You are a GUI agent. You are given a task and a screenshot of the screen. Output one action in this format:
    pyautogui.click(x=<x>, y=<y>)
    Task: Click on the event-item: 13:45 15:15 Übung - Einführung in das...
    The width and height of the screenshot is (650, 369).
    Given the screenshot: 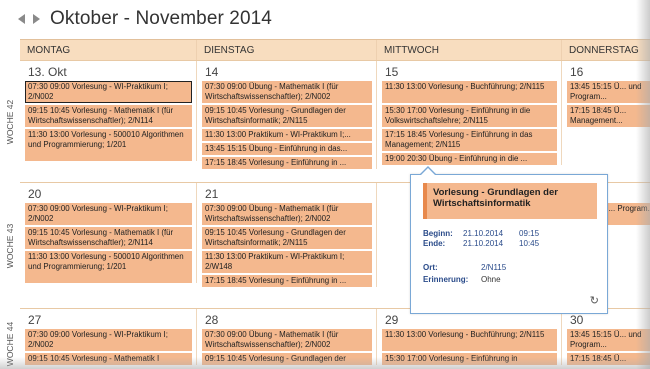 What is the action you would take?
    pyautogui.click(x=287, y=149)
    